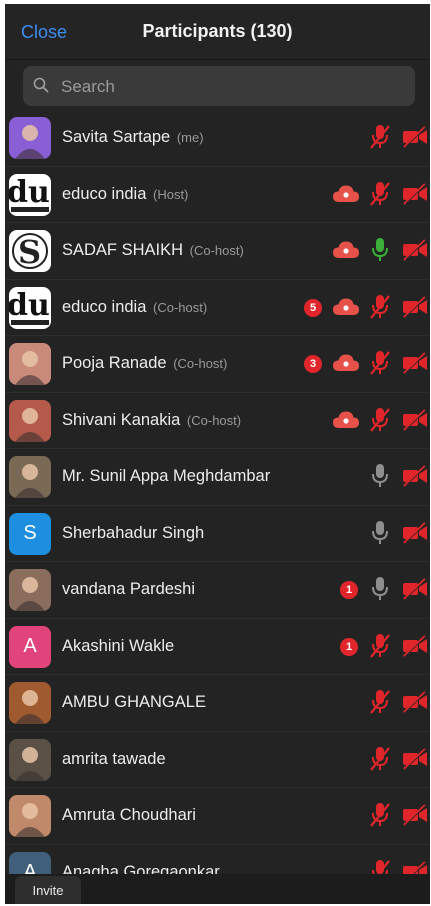 This screenshot has width=431, height=906. Describe the element at coordinates (151, 420) in the screenshot. I see `participant-name: Shivani Kanakia (Co-host)` at that location.